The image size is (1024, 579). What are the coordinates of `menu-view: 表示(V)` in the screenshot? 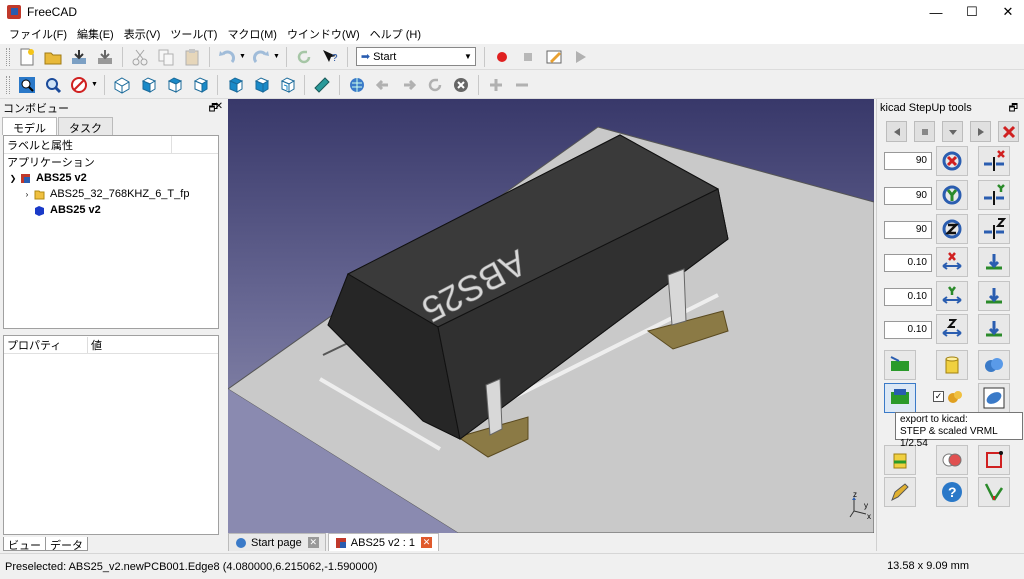 It's located at (142, 34).